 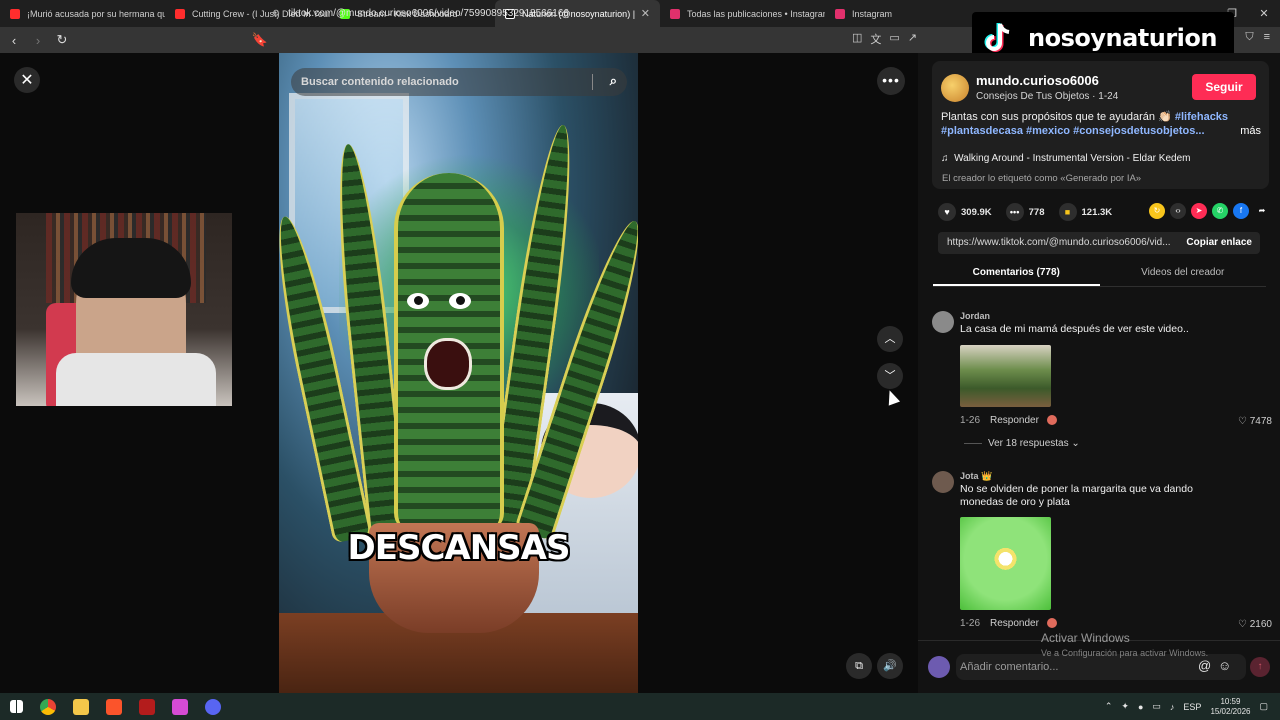 What do you see at coordinates (1255, 624) in the screenshot?
I see `comment-likes: ♡ 2160` at bounding box center [1255, 624].